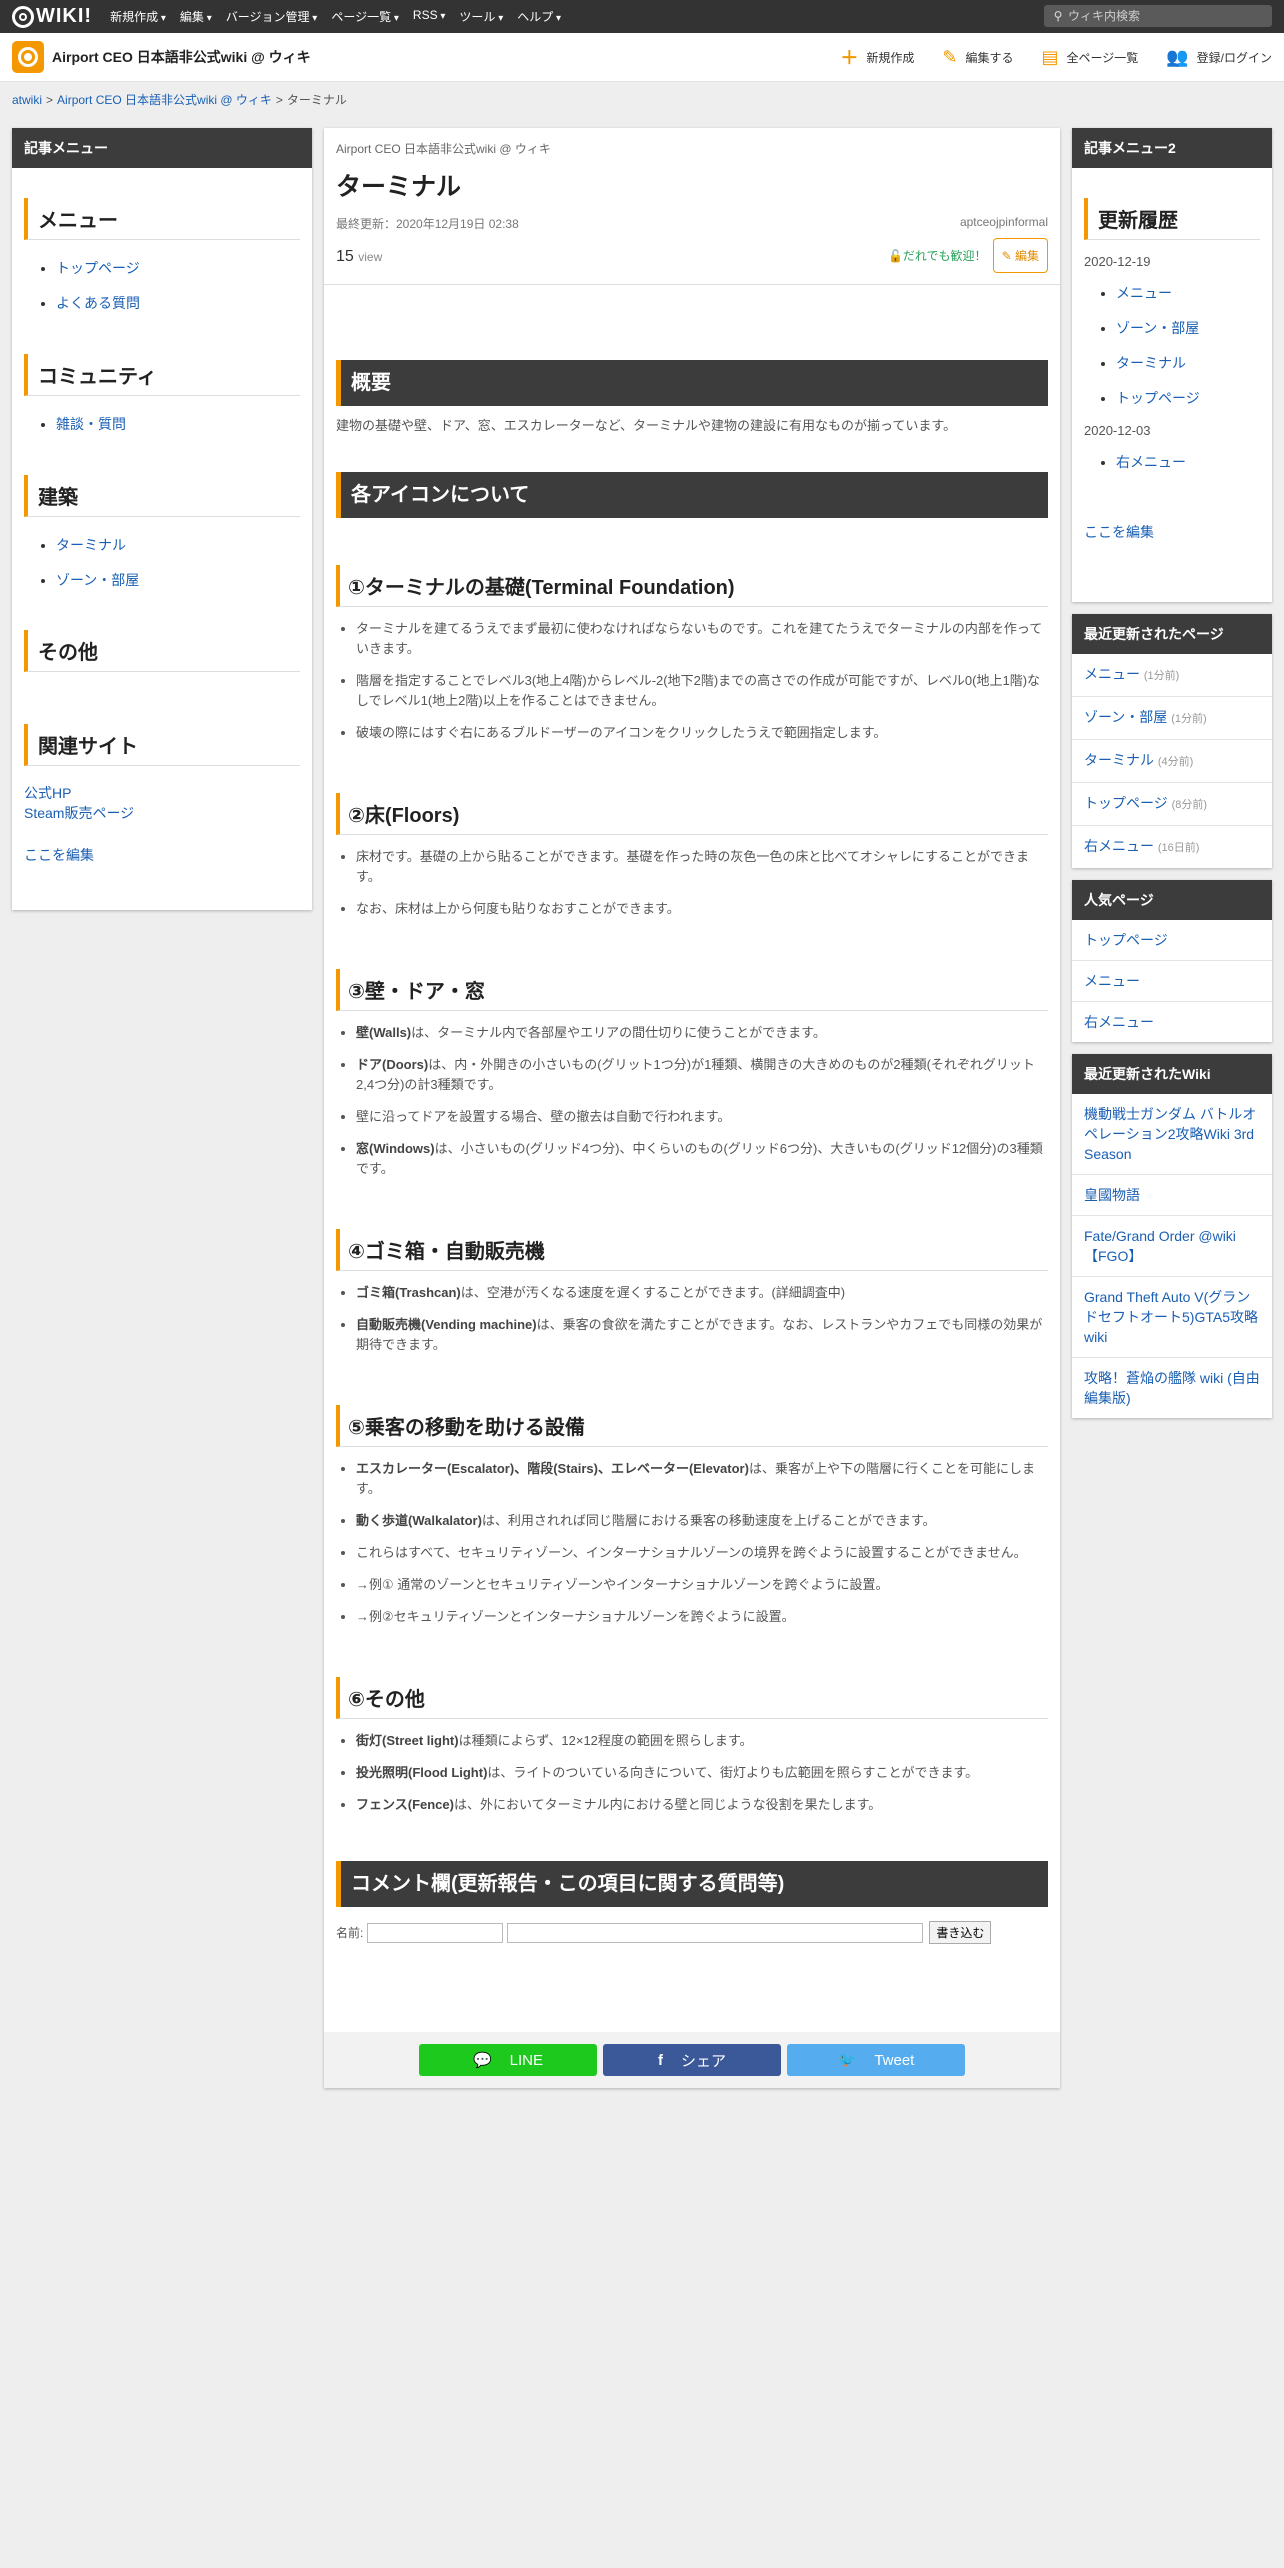 This screenshot has width=1284, height=2568. I want to click on new-page-label: 新規作成, so click(890, 57).